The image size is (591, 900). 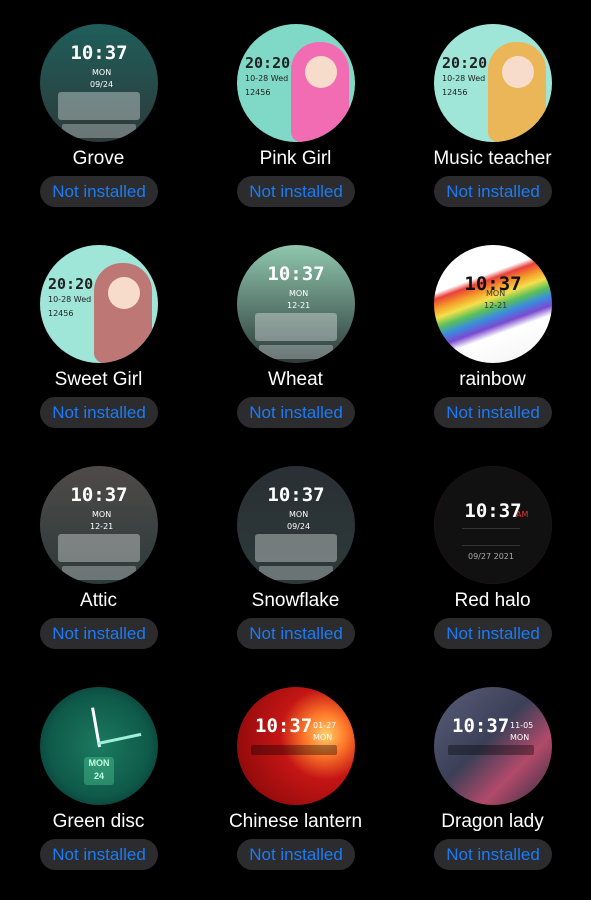 I want to click on watch-face-name: Wheat, so click(x=295, y=379).